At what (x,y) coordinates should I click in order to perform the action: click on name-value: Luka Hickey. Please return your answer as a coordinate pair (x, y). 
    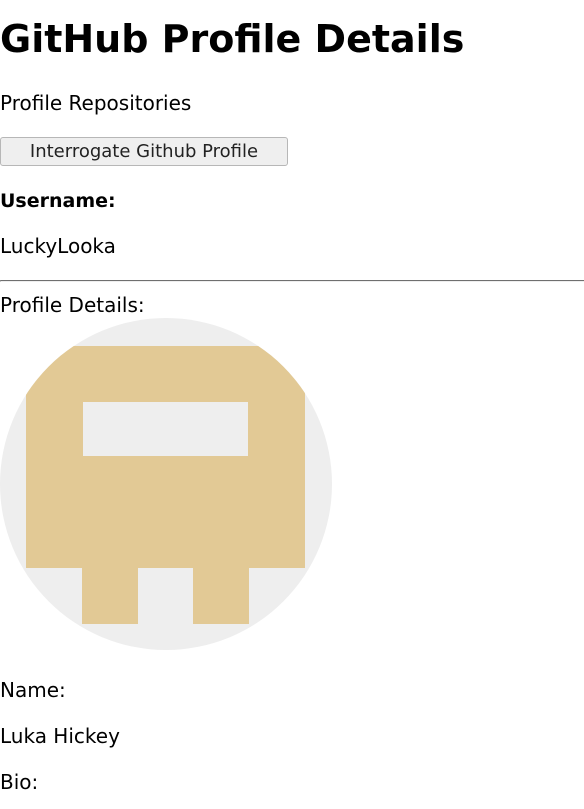
    Looking at the image, I should click on (60, 736).